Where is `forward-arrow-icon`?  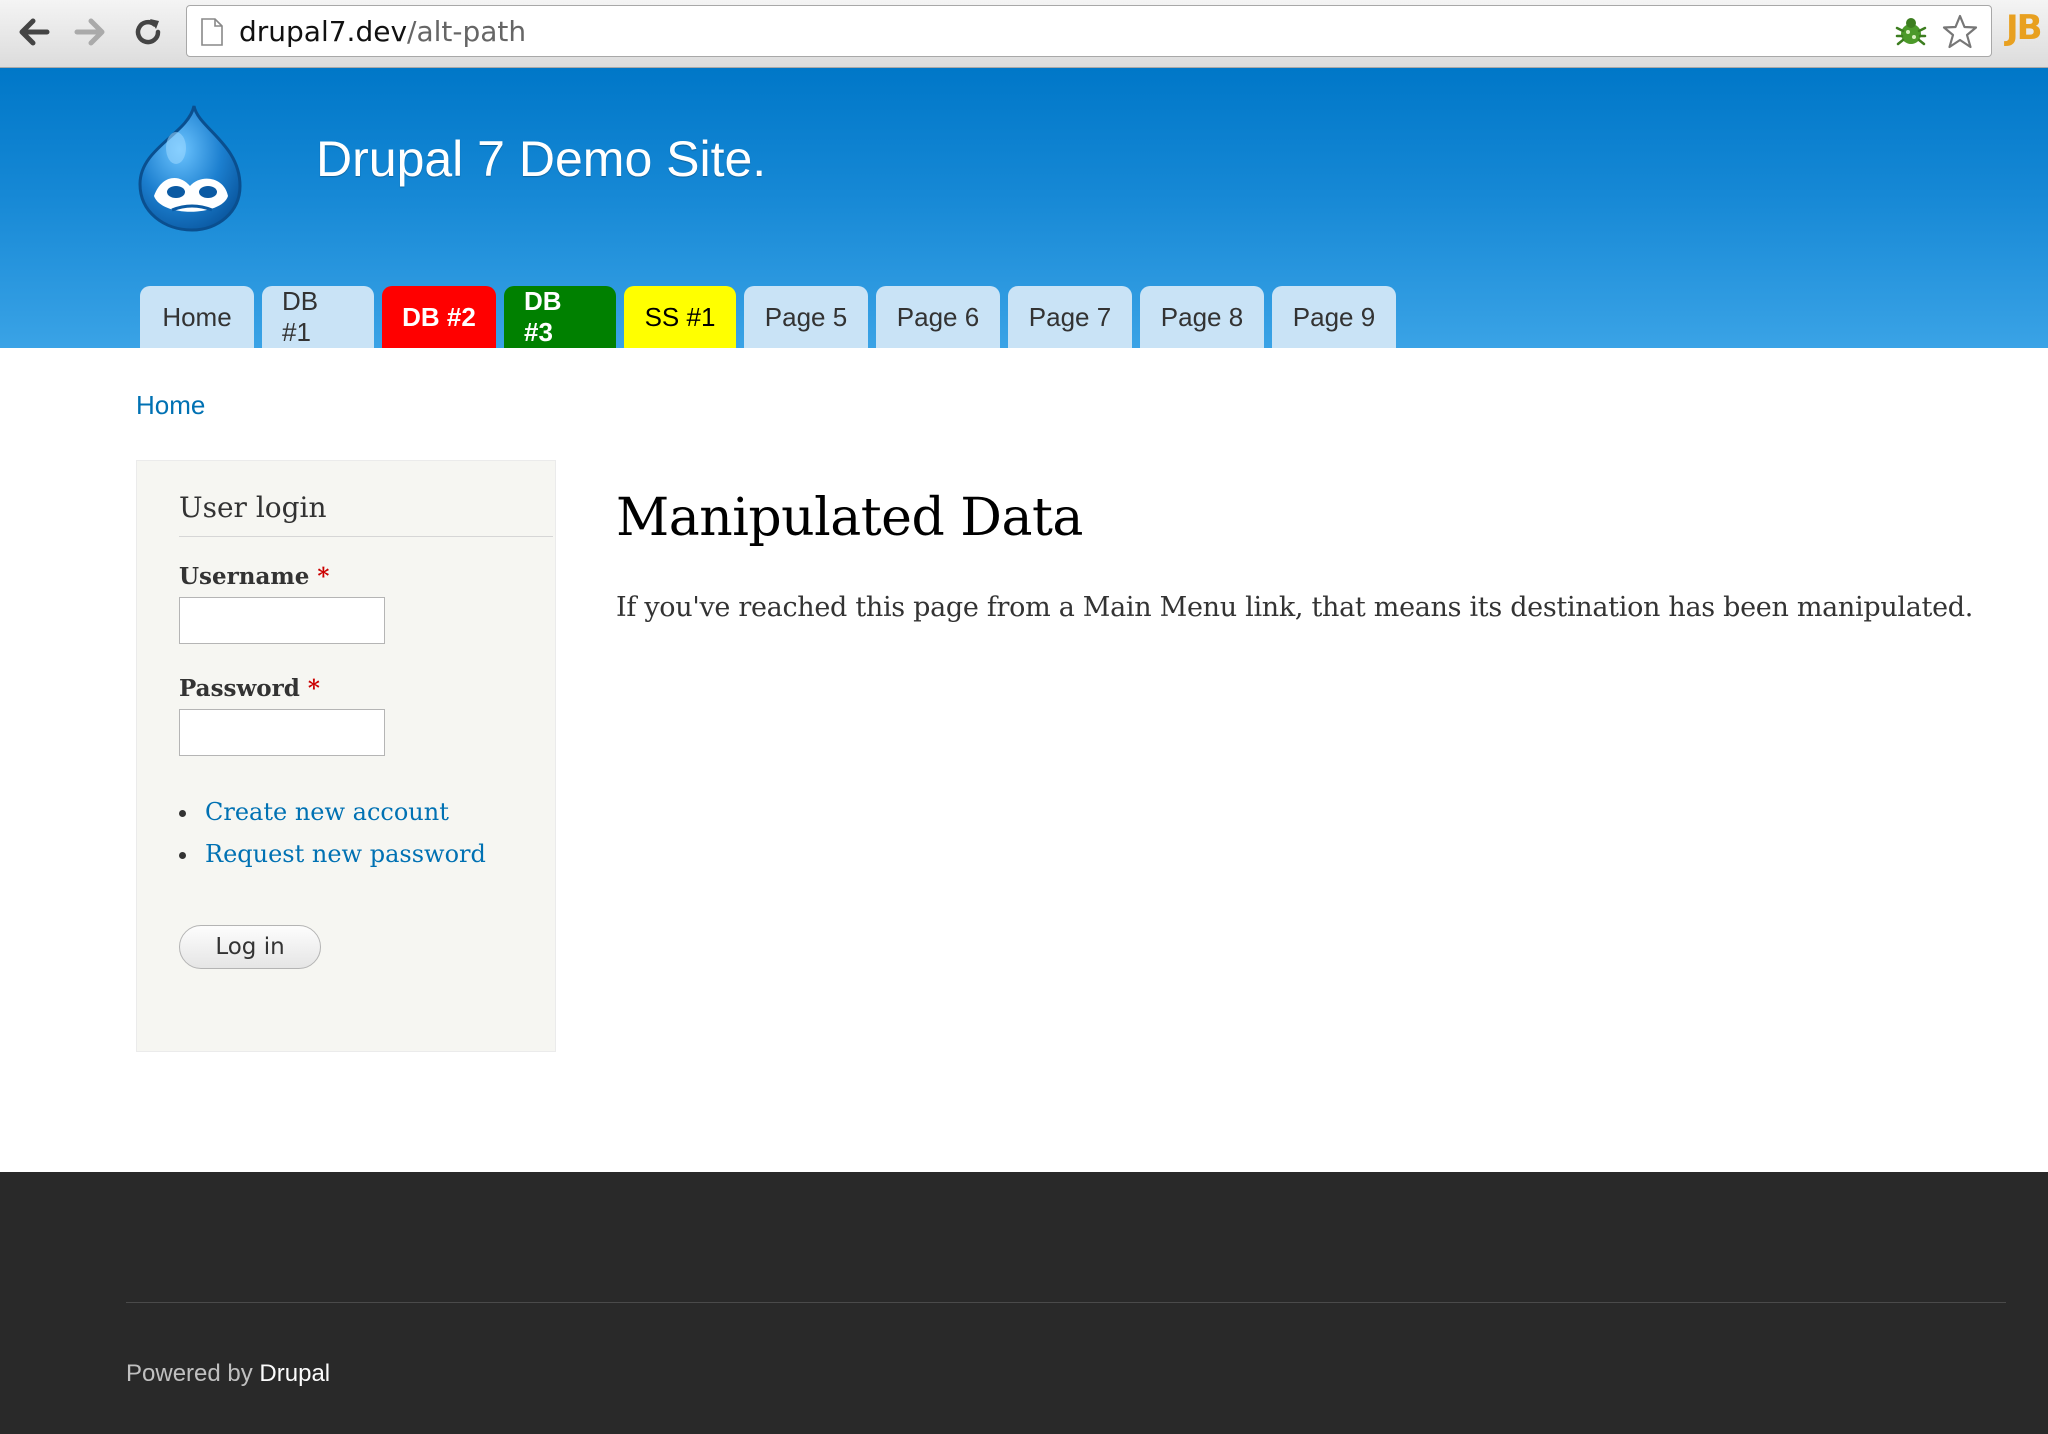
forward-arrow-icon is located at coordinates (89, 32).